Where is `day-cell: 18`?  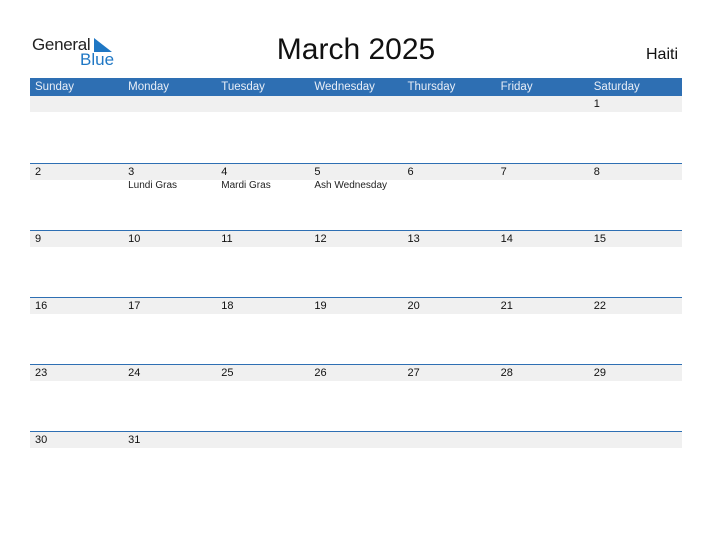
day-cell: 18 is located at coordinates (262, 306).